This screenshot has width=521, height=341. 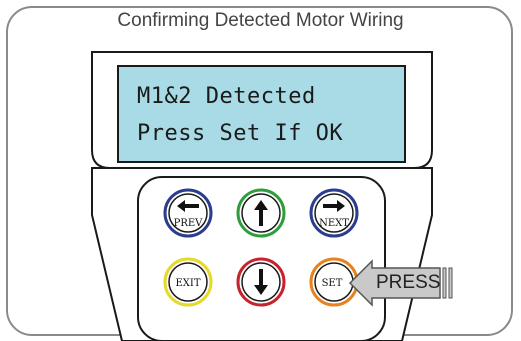 I want to click on up-button, so click(x=261, y=213).